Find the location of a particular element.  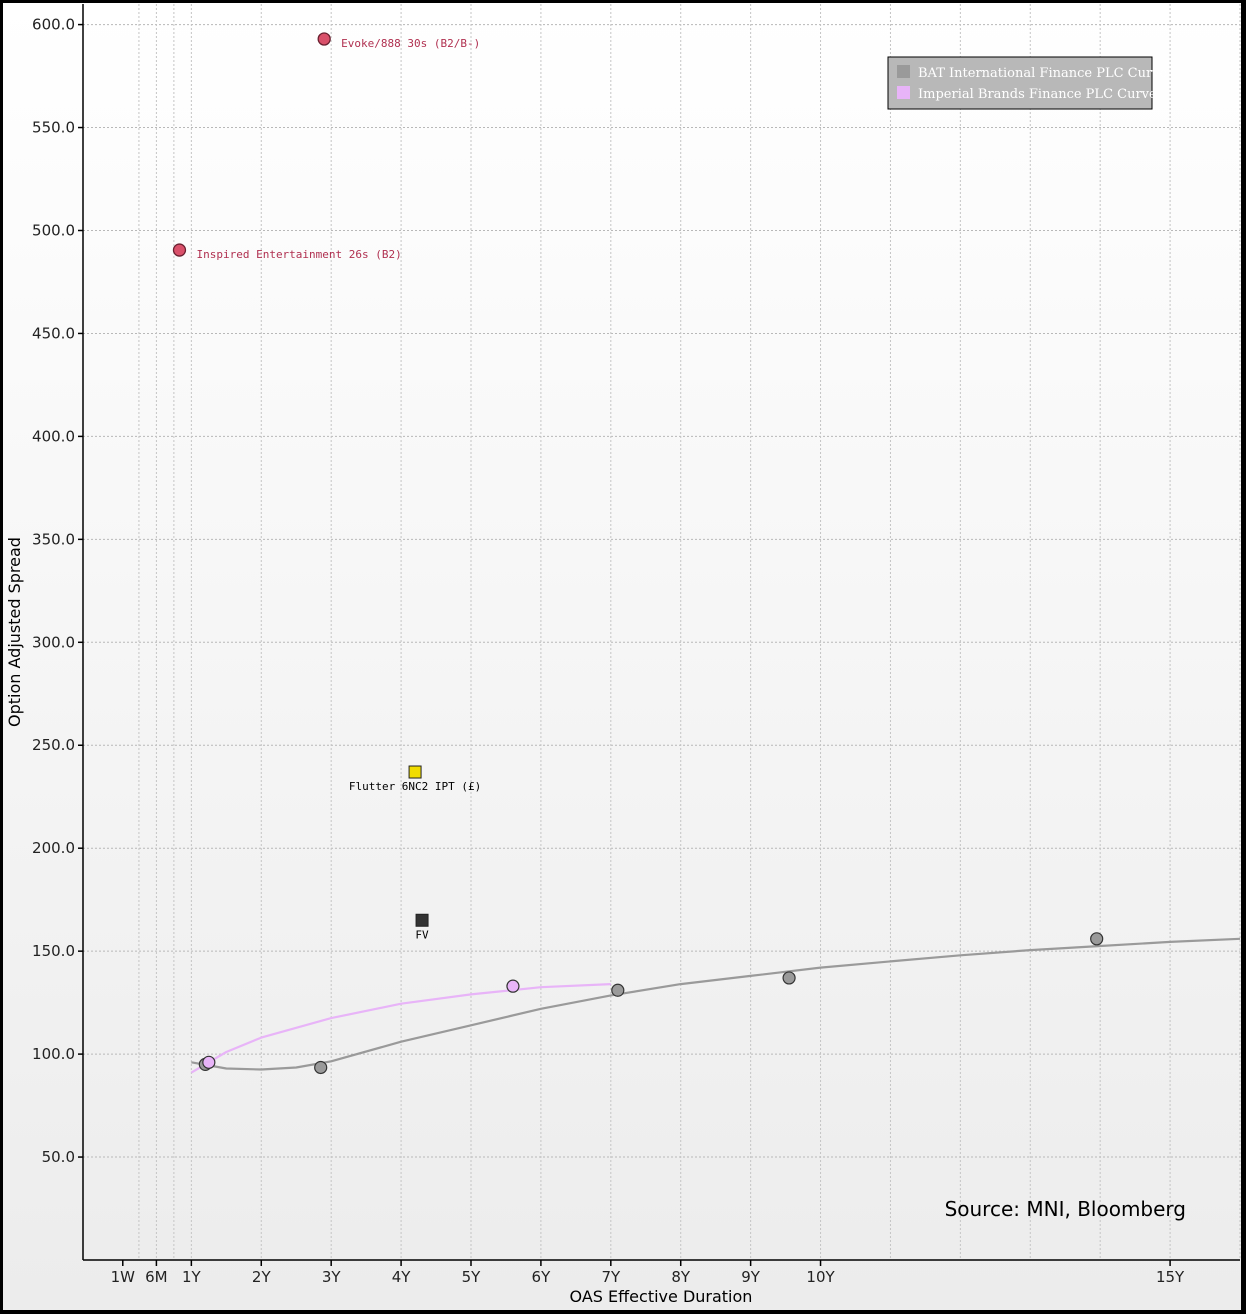

y-tick-label: 600.0 is located at coordinates (53, 25).